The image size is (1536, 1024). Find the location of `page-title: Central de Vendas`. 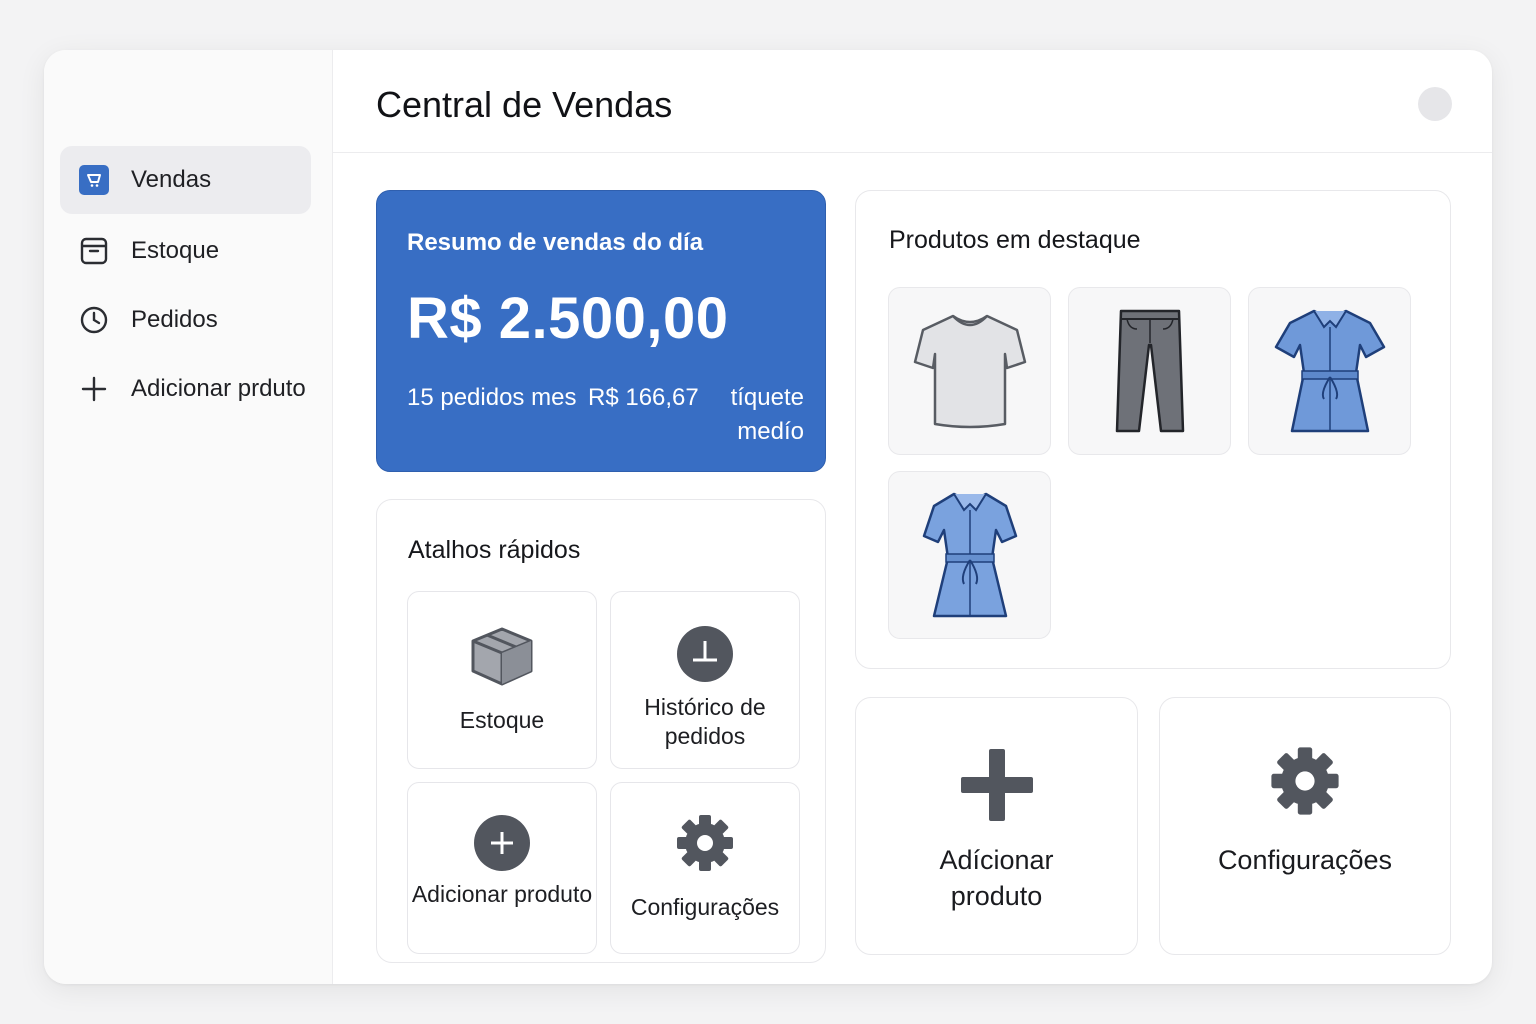

page-title: Central de Vendas is located at coordinates (524, 104).